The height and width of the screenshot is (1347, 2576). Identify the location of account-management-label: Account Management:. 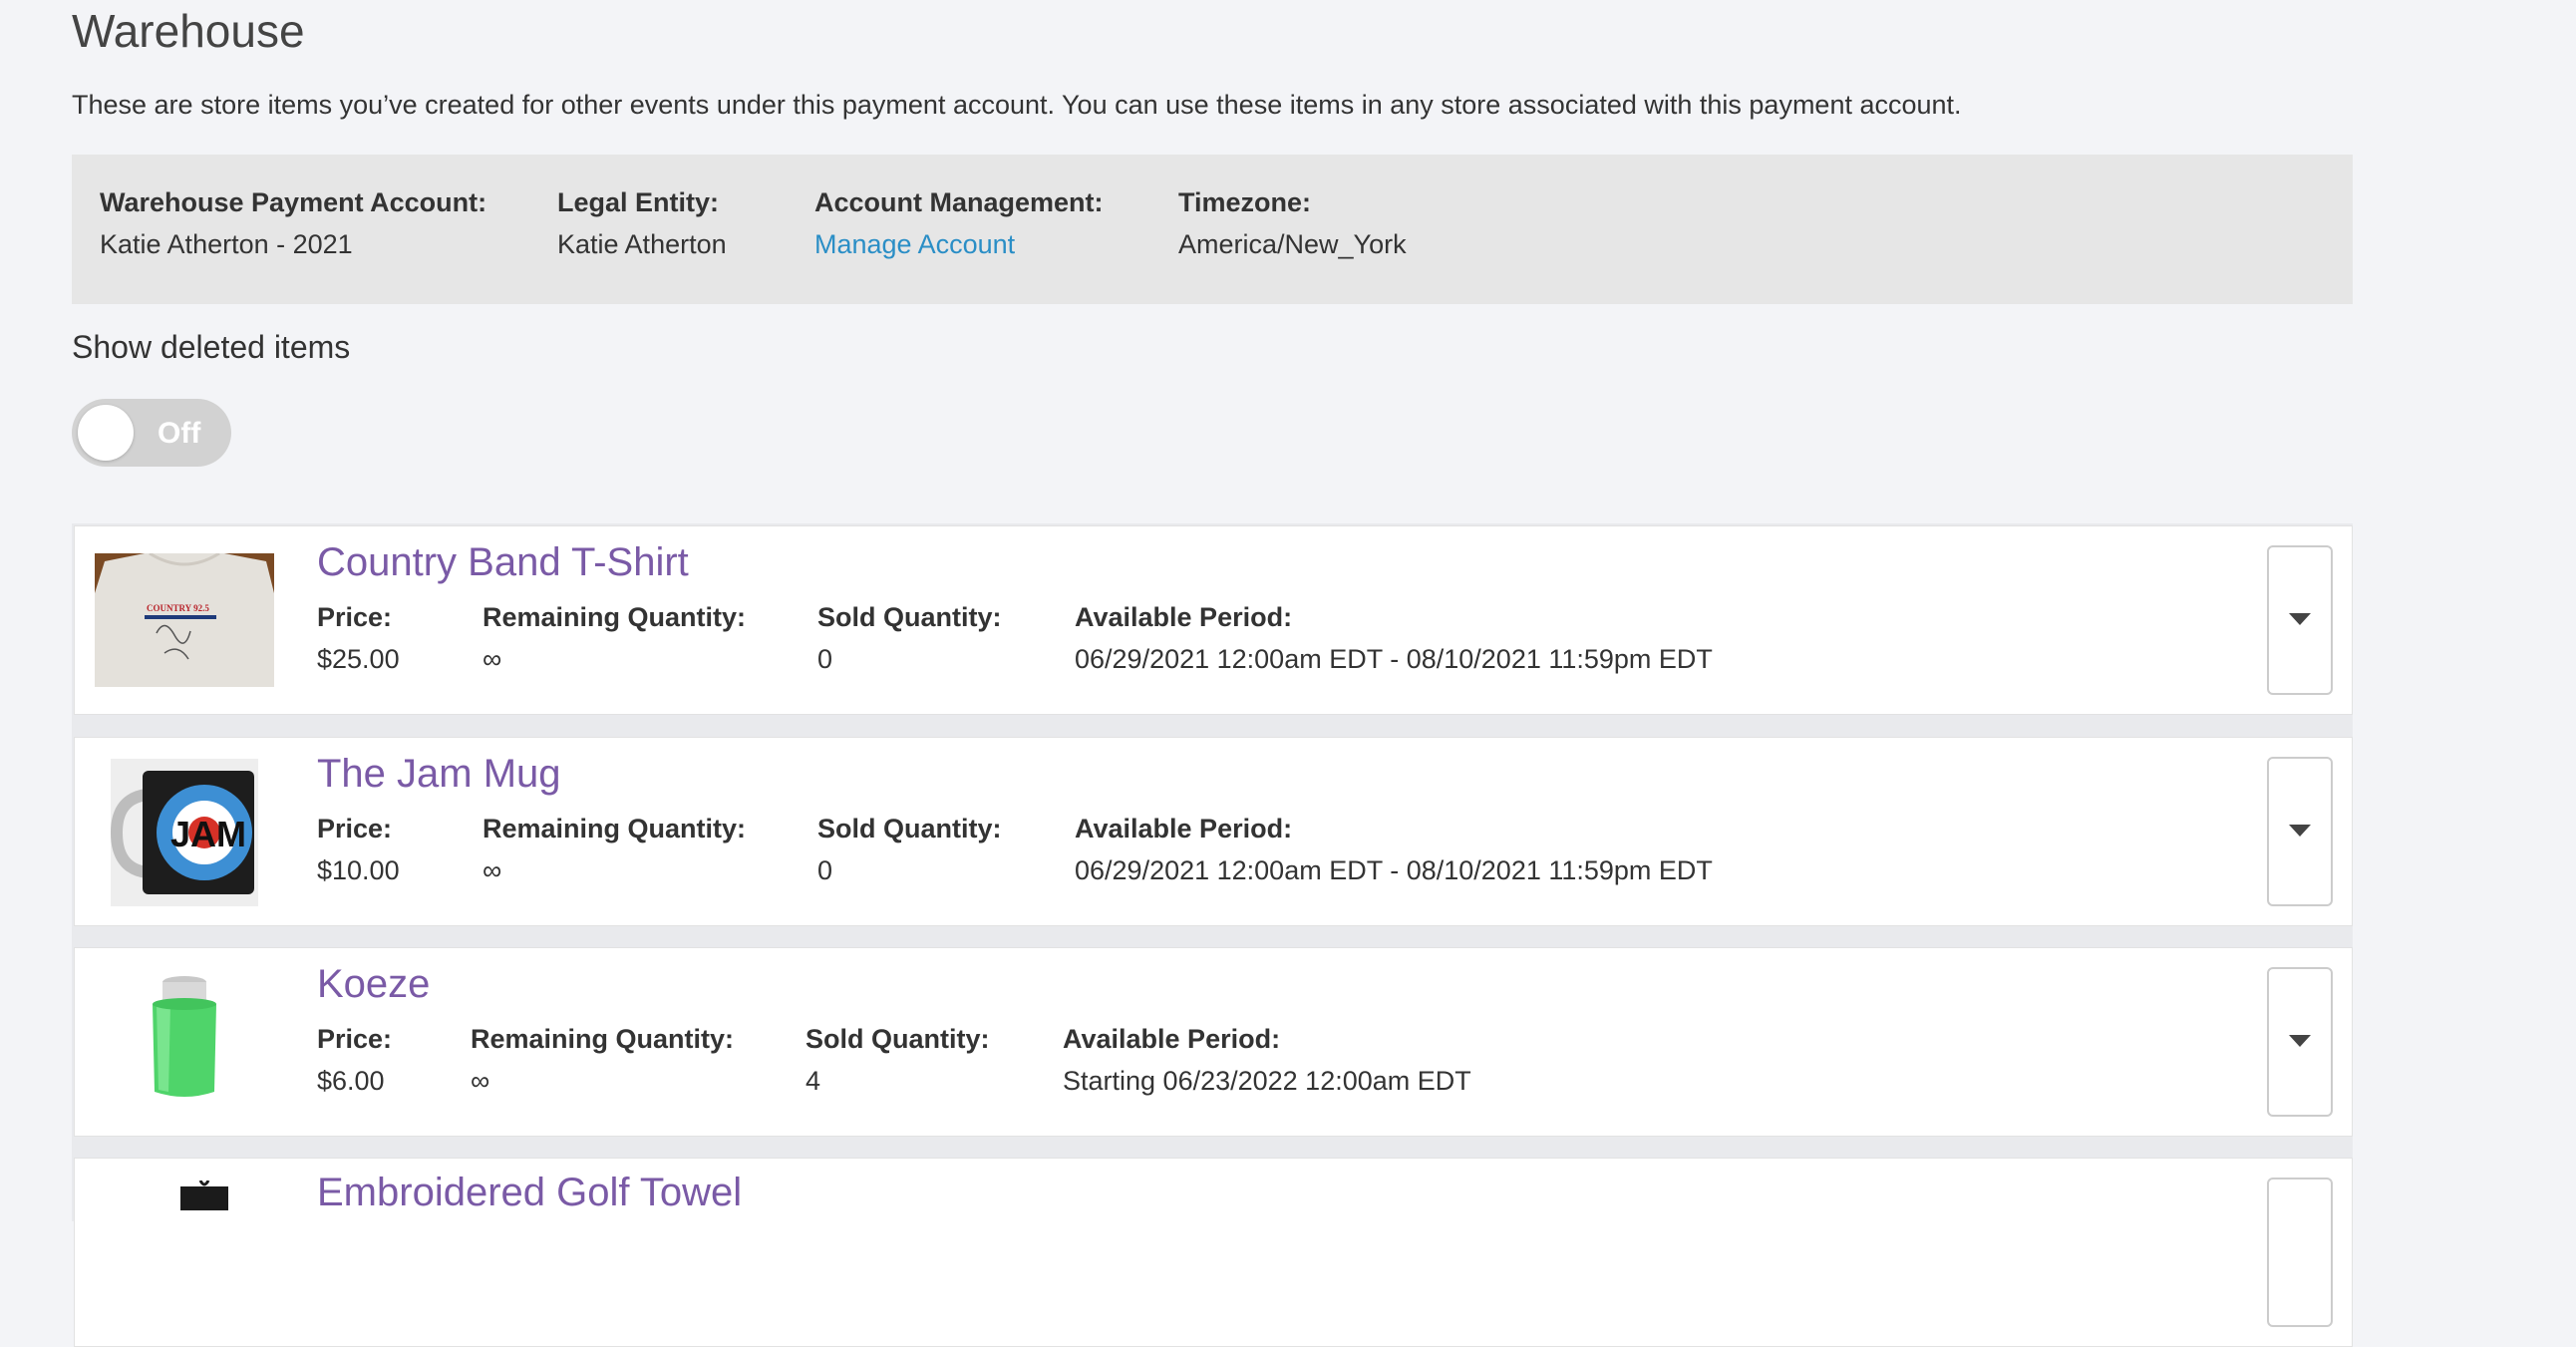
(959, 202).